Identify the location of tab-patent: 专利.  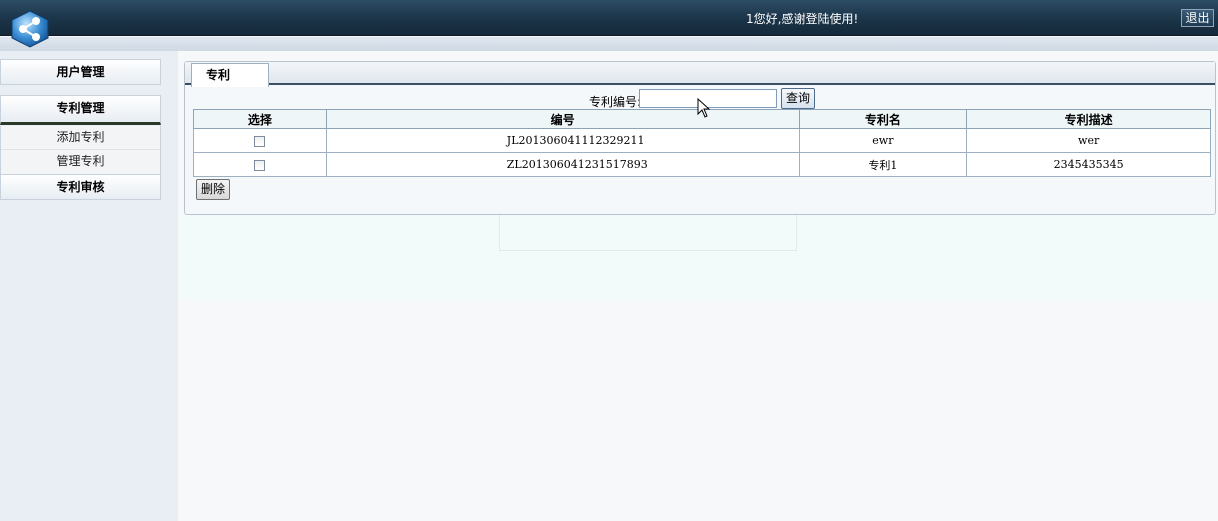
(230, 75).